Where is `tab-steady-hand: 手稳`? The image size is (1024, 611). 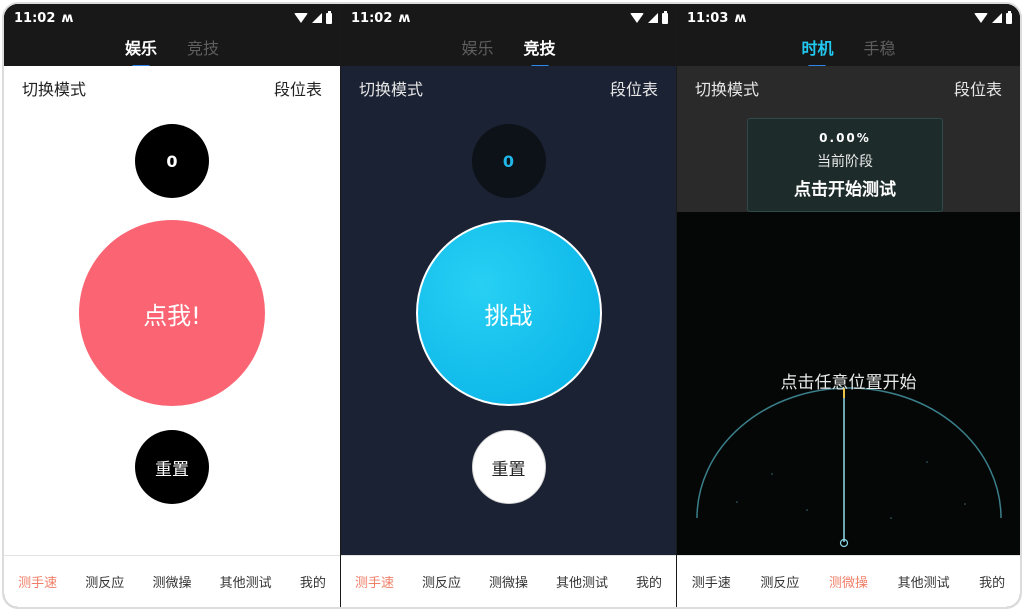
tab-steady-hand: 手稳 is located at coordinates (880, 49).